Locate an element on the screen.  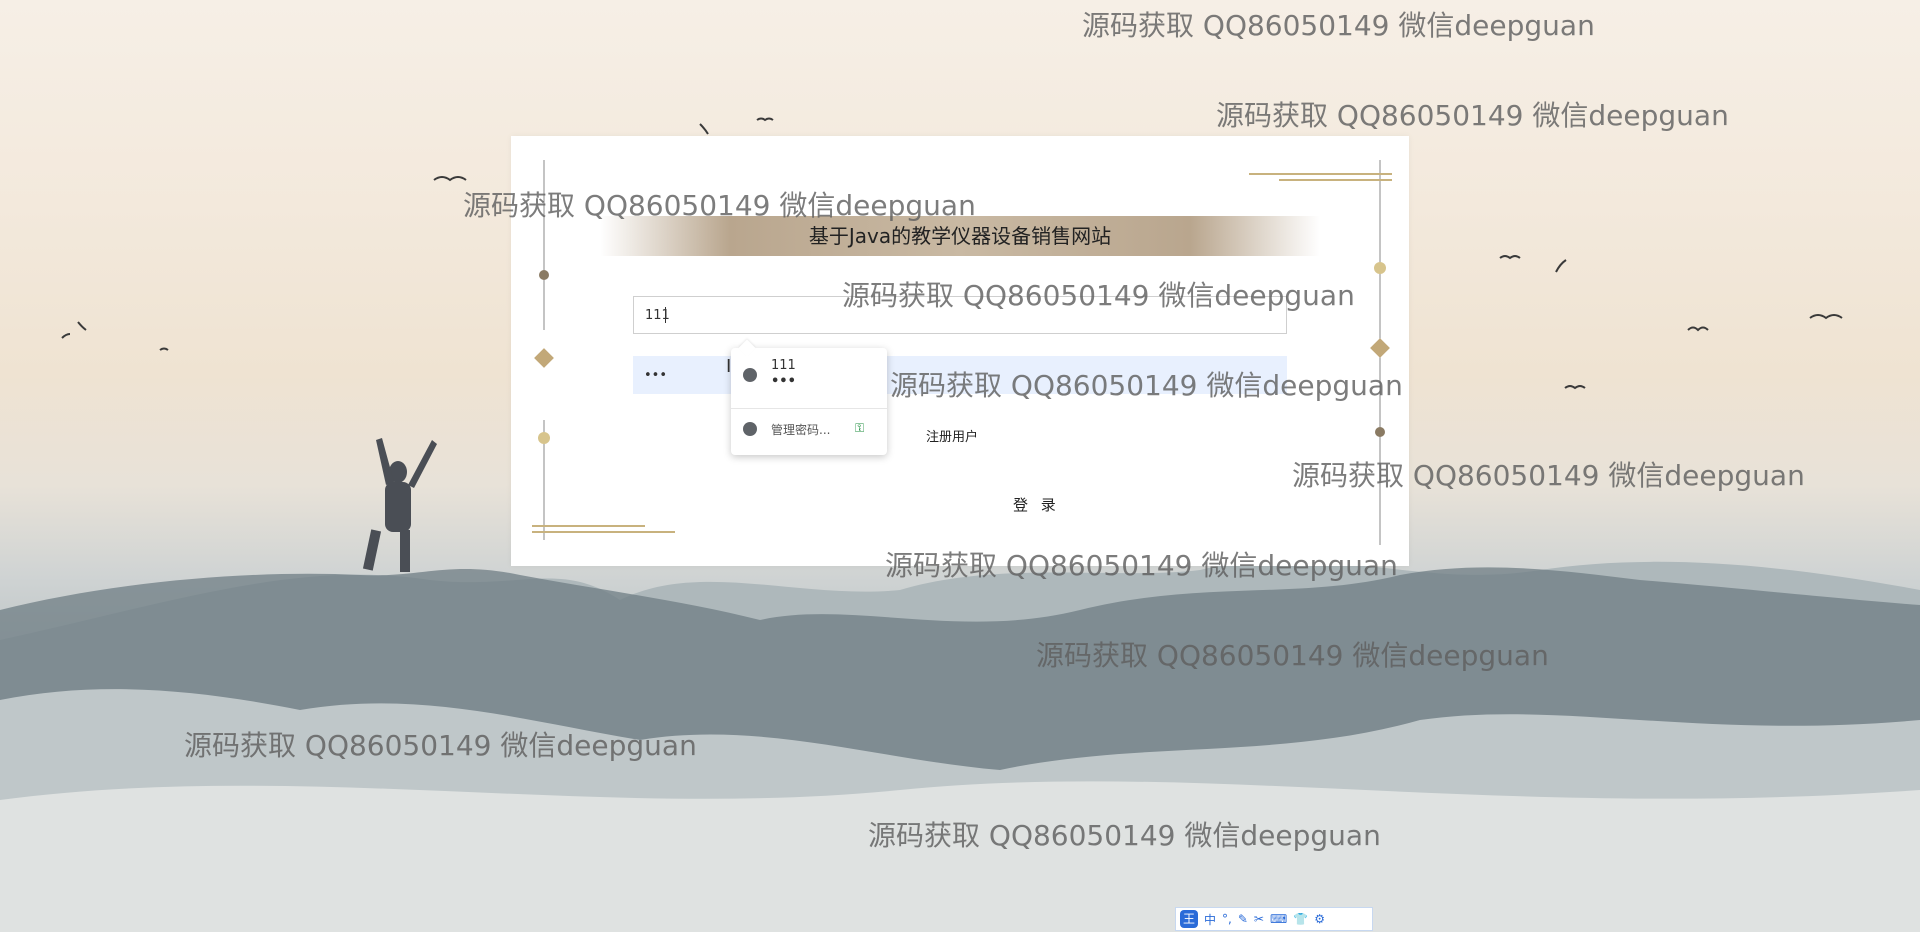
manage-passwords-item: 管理密码... ⚿ is located at coordinates (809, 428).